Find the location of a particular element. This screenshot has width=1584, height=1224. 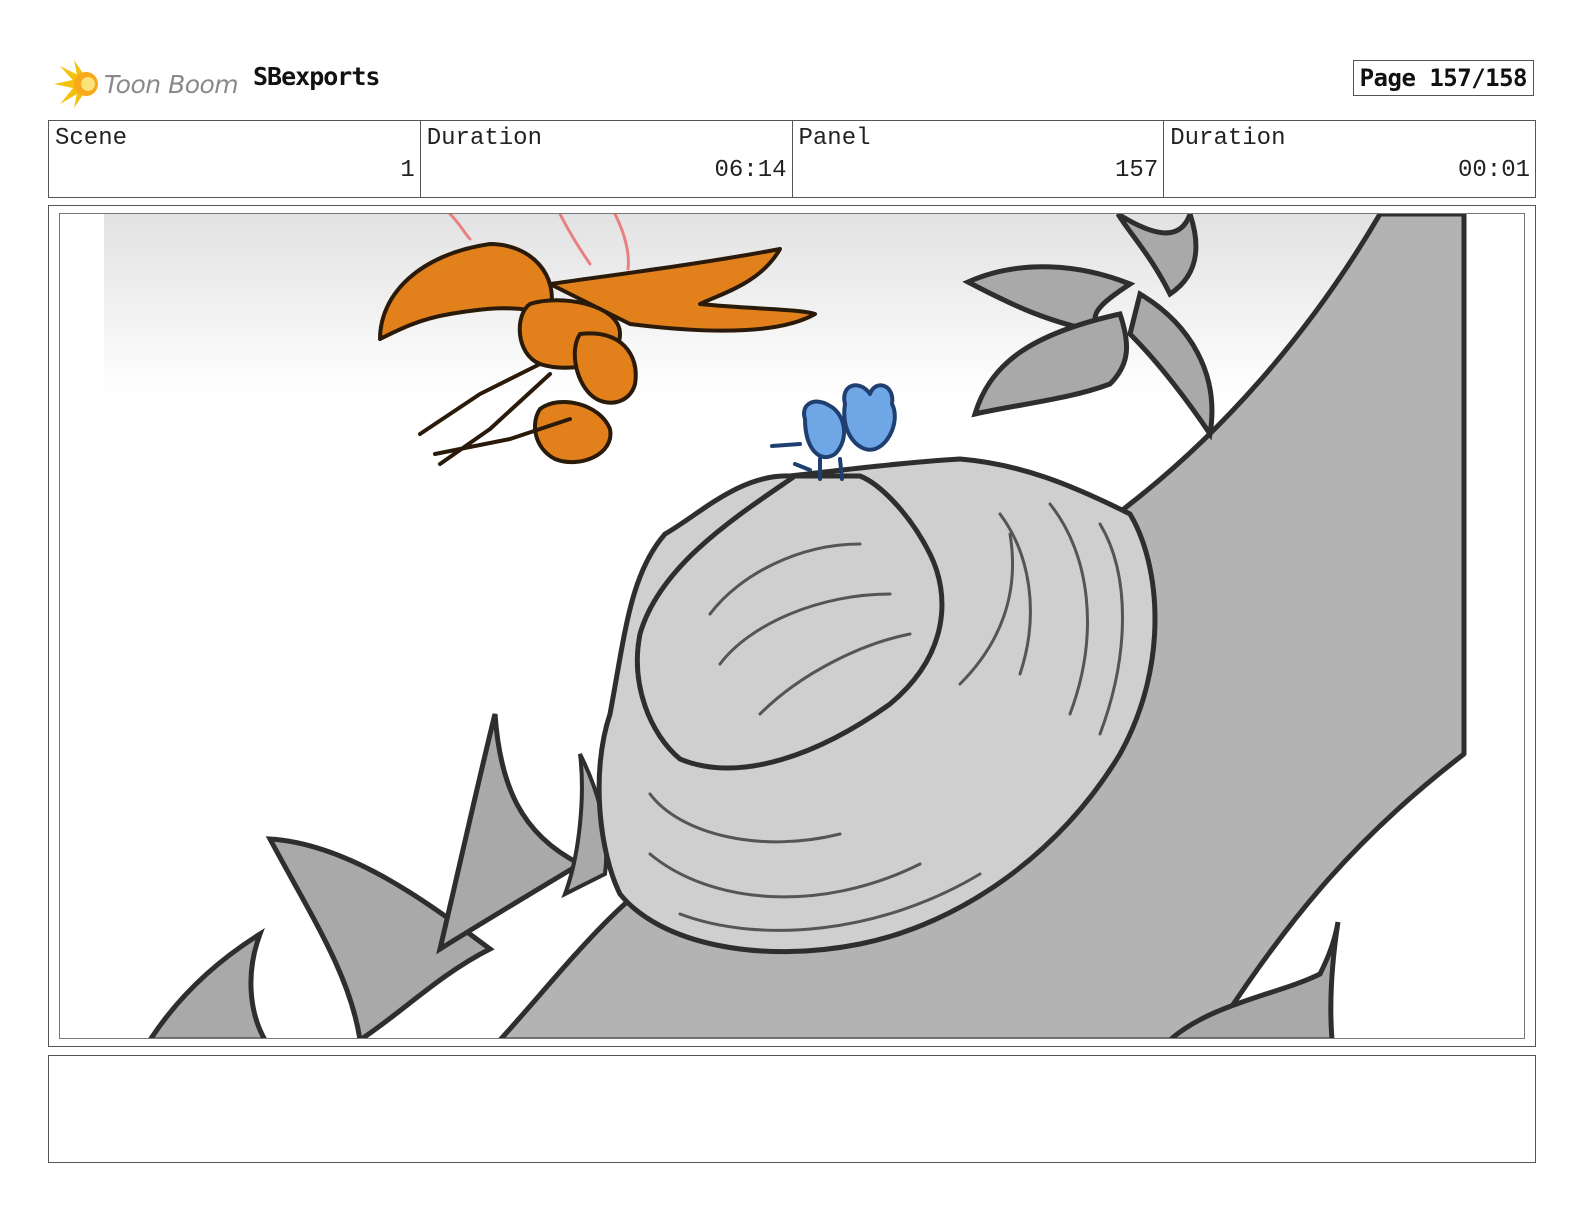

scene-duration-cell: Duration 06:14 is located at coordinates (607, 159).